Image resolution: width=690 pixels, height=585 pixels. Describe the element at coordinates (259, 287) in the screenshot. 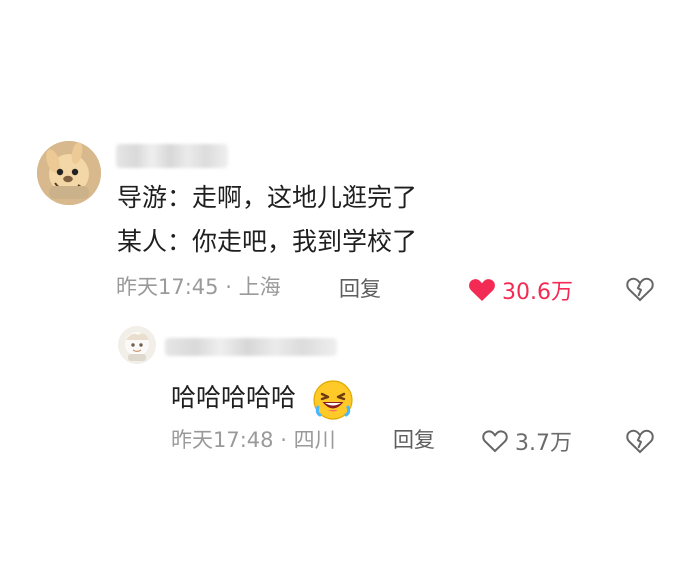

I see `comment-location: 上海` at that location.